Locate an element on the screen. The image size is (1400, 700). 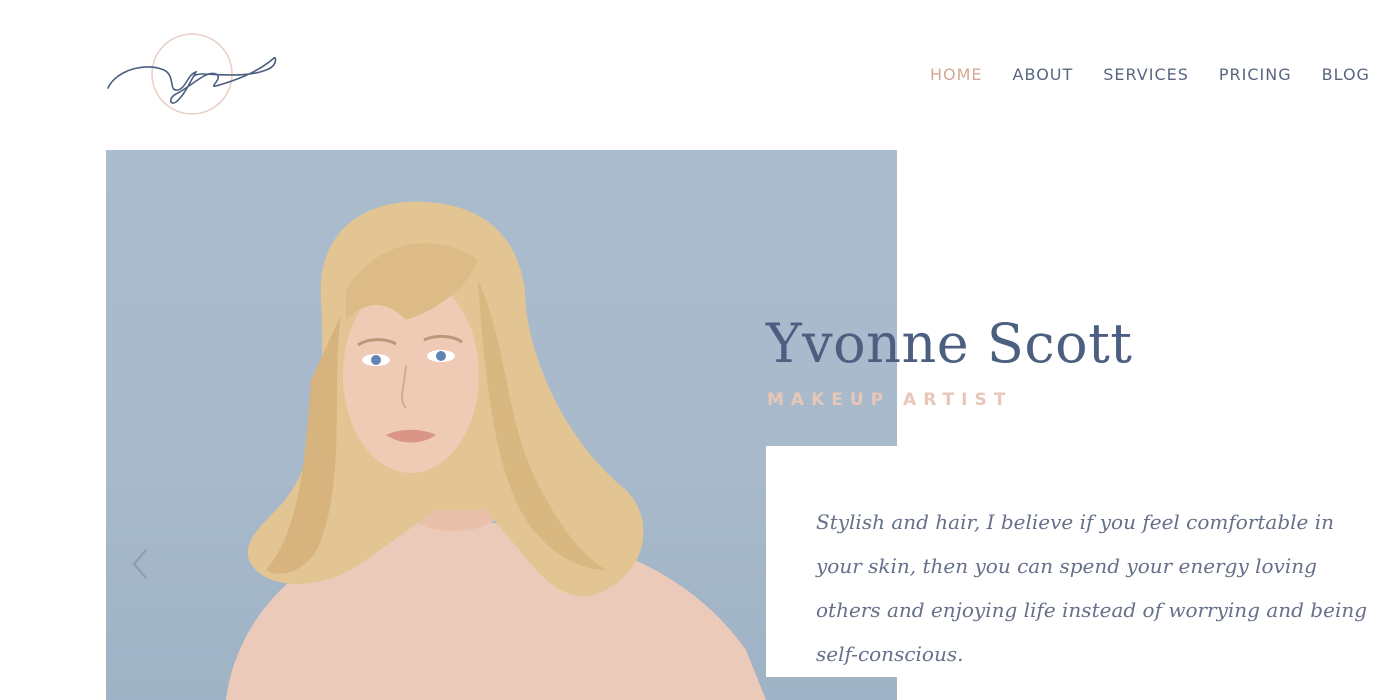
logo-monogram: ys is located at coordinates (192, 90).